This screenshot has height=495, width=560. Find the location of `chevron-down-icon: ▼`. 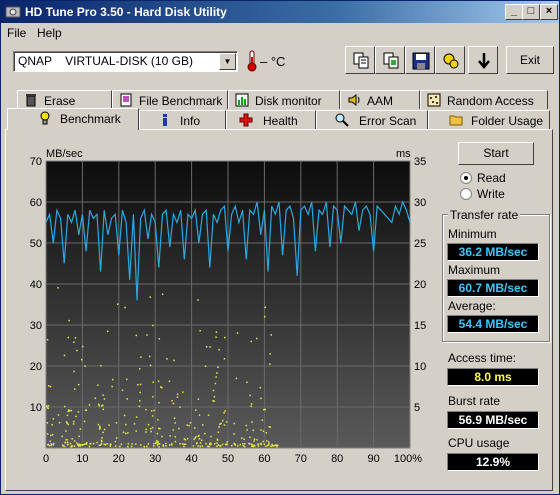

chevron-down-icon: ▼ is located at coordinates (227, 61).